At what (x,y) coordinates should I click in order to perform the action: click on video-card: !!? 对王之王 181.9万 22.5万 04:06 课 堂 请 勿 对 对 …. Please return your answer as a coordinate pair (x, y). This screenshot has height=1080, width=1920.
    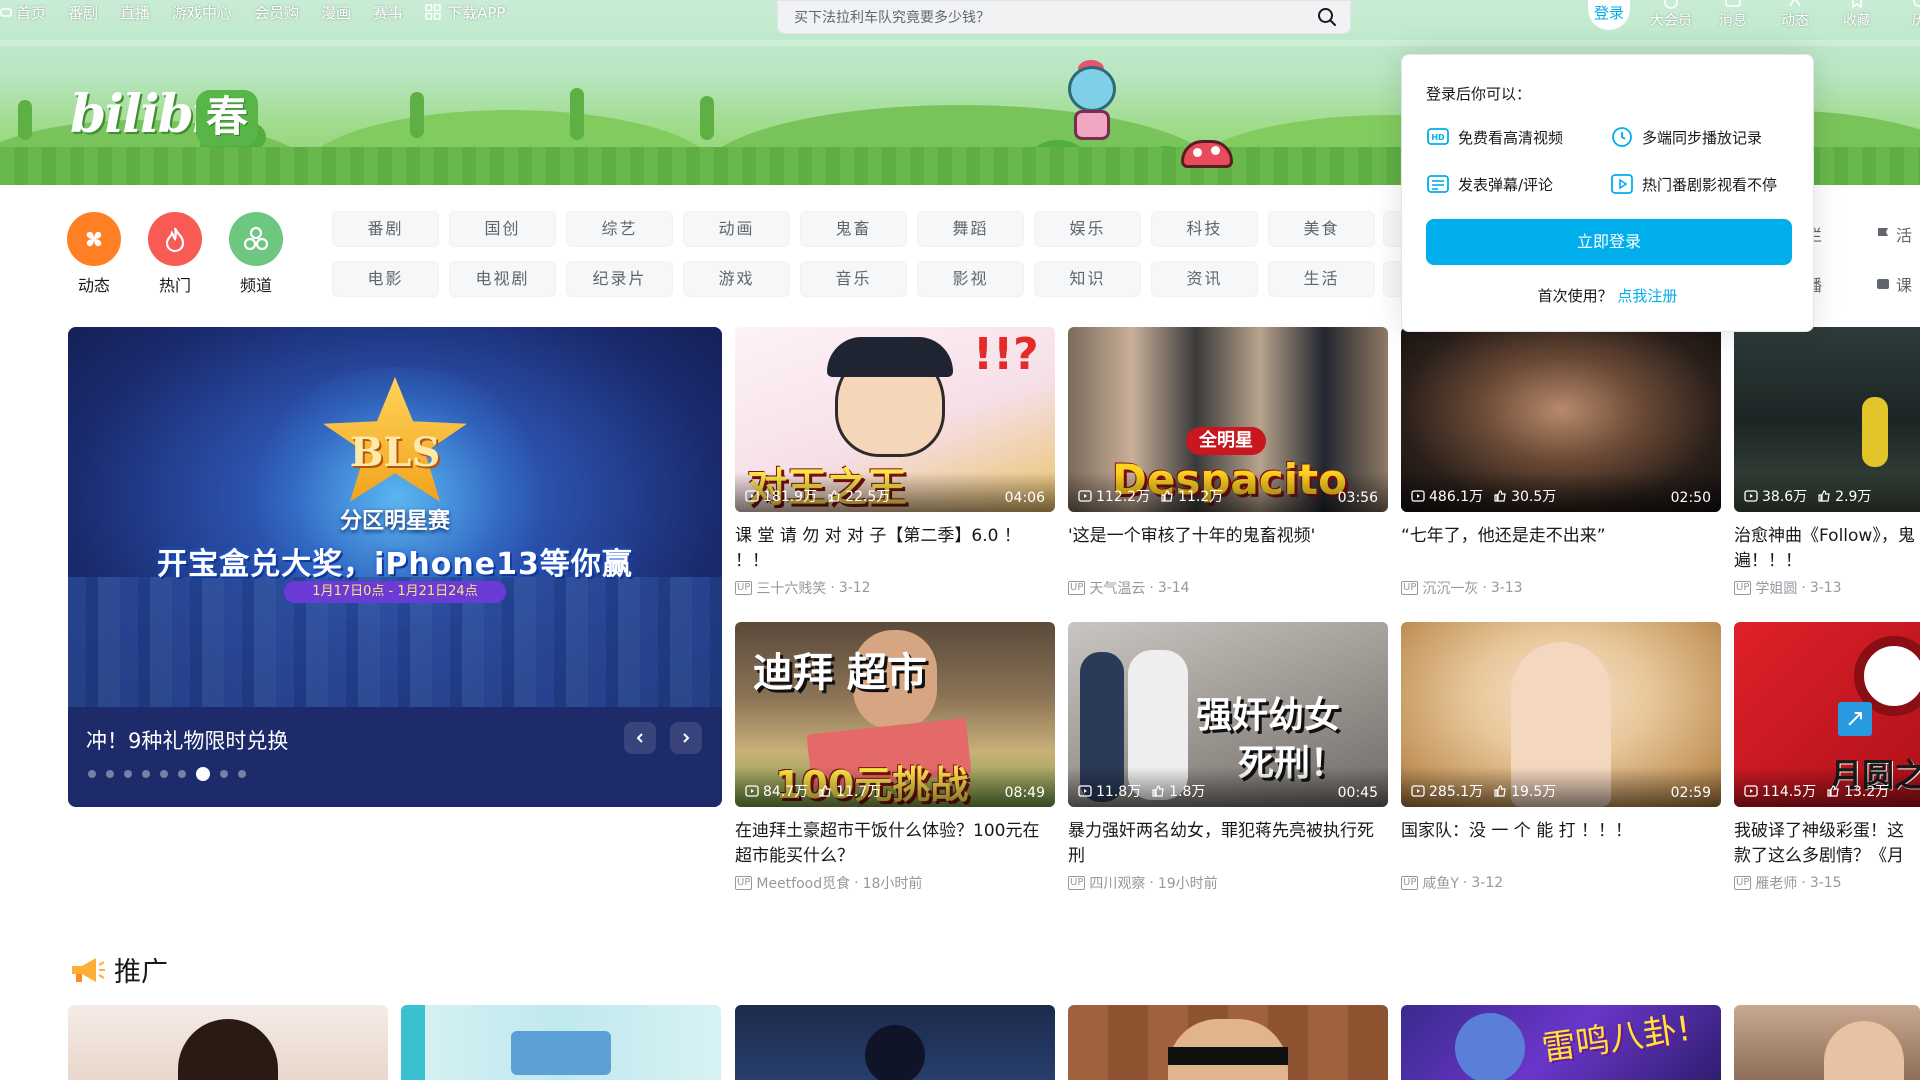
    Looking at the image, I should click on (895, 462).